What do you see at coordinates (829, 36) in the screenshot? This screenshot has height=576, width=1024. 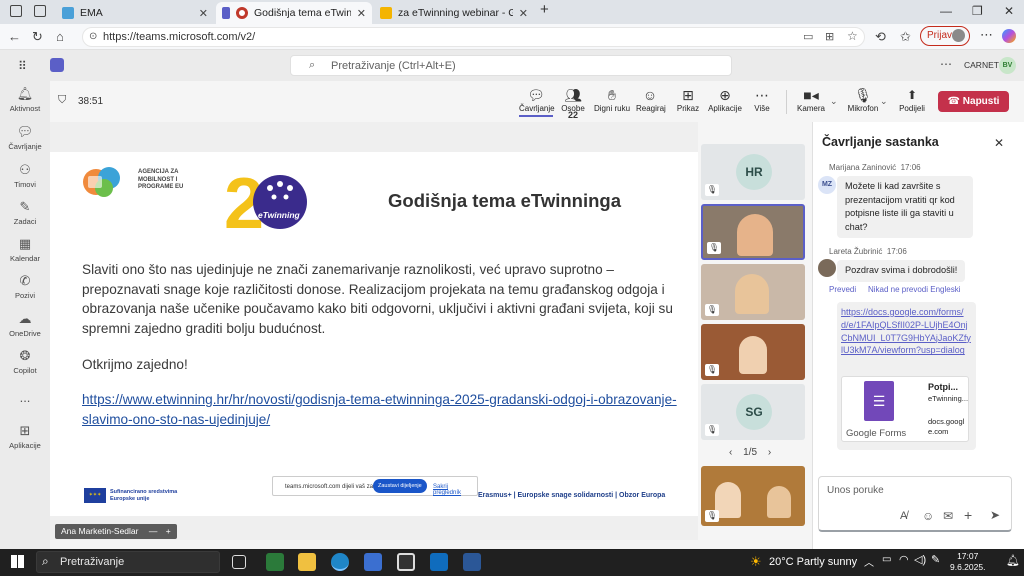 I see `app-available-icon: ⊞` at bounding box center [829, 36].